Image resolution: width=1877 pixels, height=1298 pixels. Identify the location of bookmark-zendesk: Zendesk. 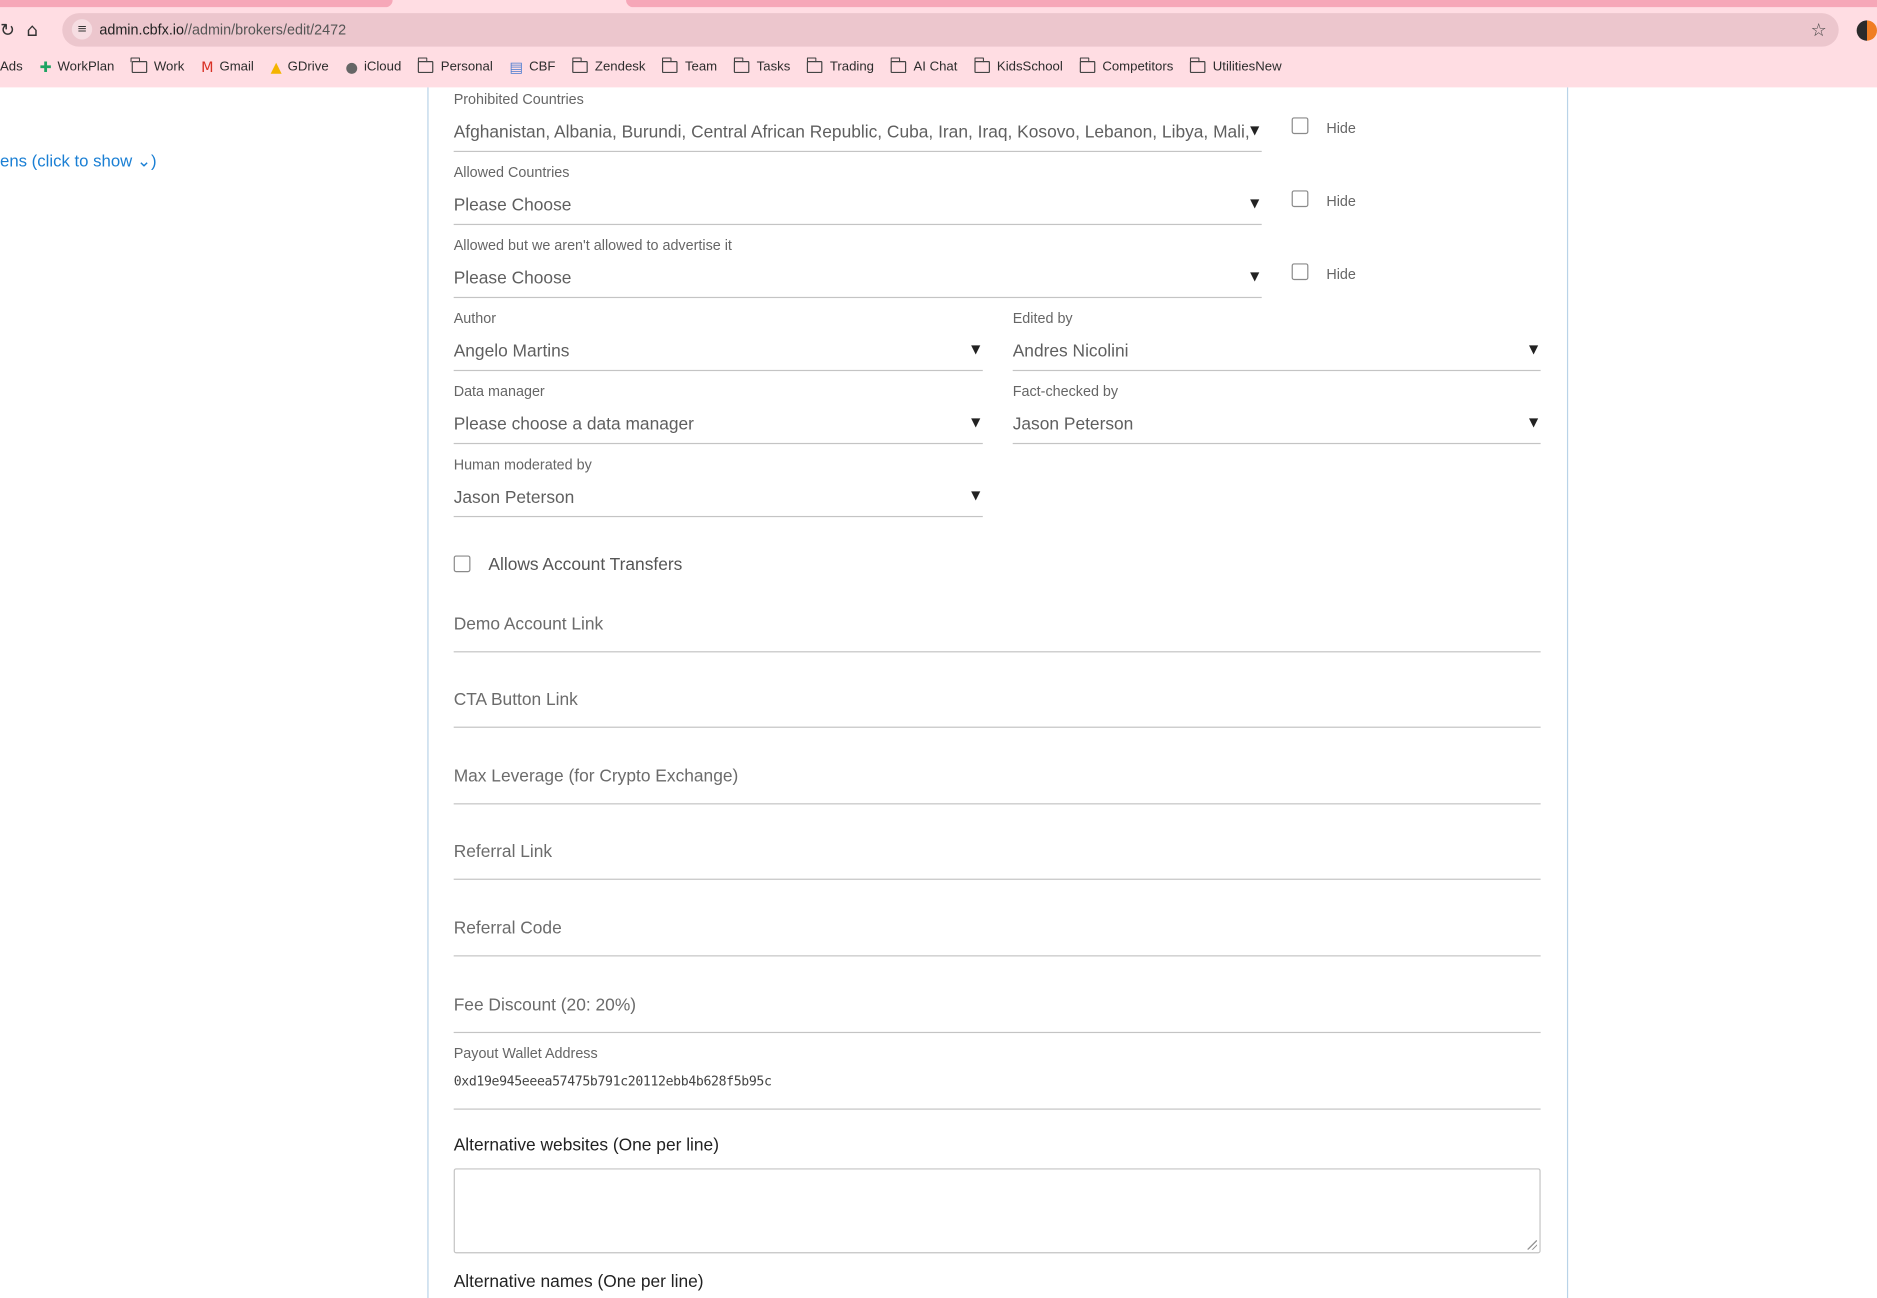
(608, 66).